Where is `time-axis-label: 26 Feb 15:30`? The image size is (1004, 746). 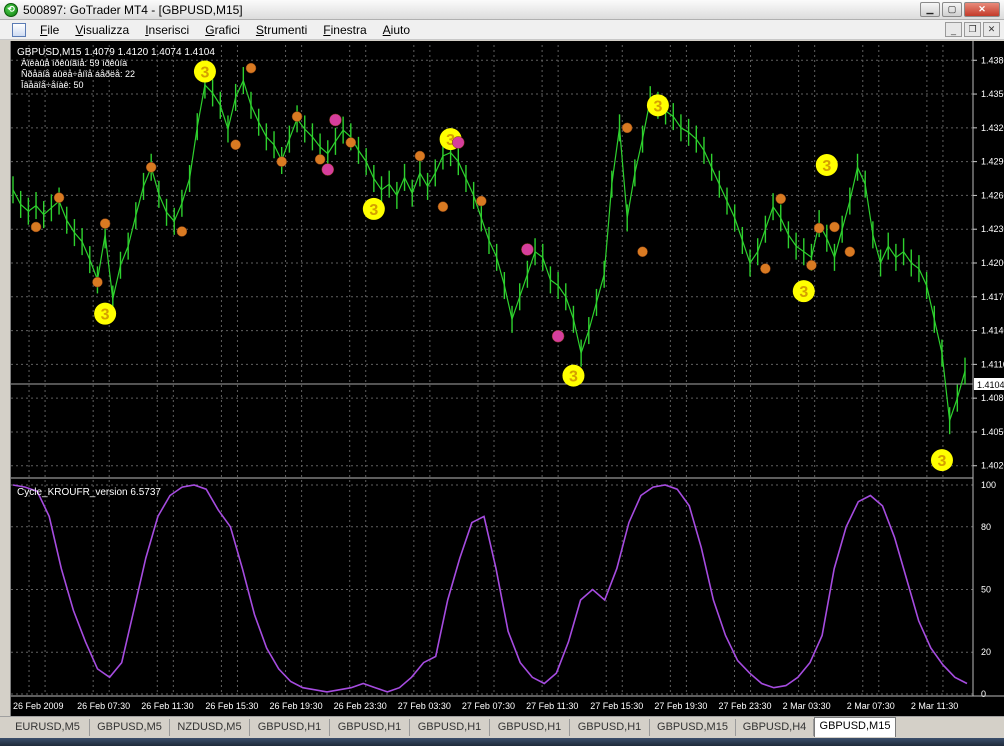
time-axis-label: 26 Feb 15:30 is located at coordinates (231, 706).